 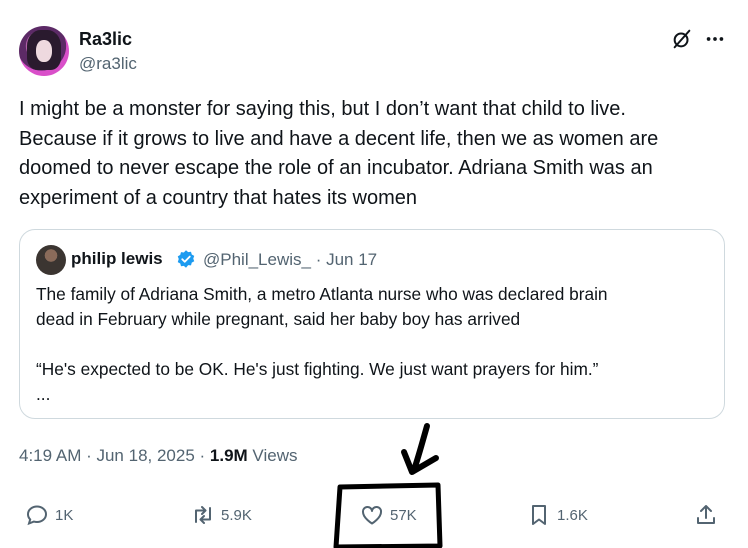 What do you see at coordinates (228, 455) in the screenshot?
I see `views-count: 1.9M` at bounding box center [228, 455].